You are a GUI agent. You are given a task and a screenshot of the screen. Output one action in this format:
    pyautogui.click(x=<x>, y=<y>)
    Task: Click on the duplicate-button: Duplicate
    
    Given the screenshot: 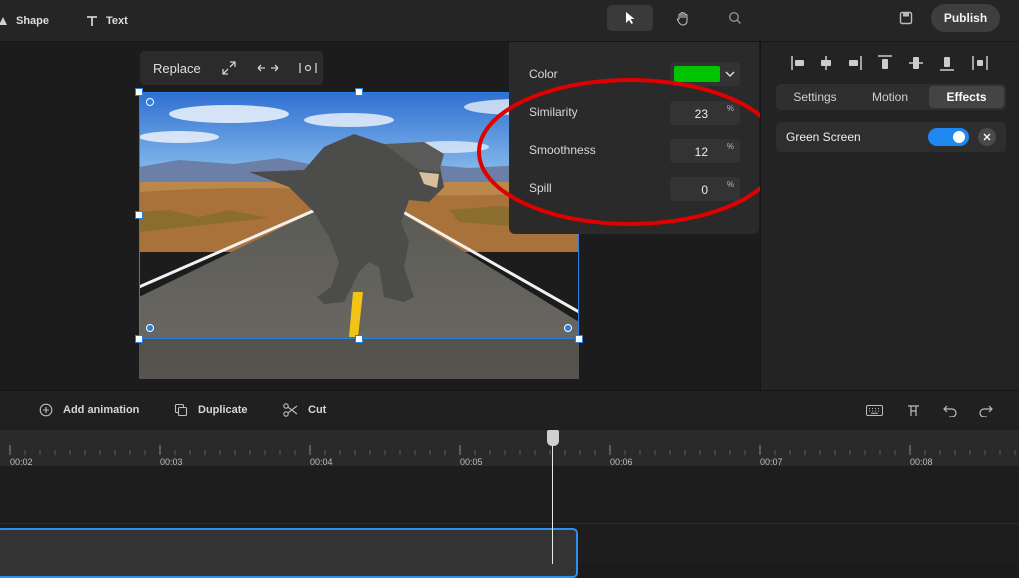 What is the action you would take?
    pyautogui.click(x=211, y=410)
    